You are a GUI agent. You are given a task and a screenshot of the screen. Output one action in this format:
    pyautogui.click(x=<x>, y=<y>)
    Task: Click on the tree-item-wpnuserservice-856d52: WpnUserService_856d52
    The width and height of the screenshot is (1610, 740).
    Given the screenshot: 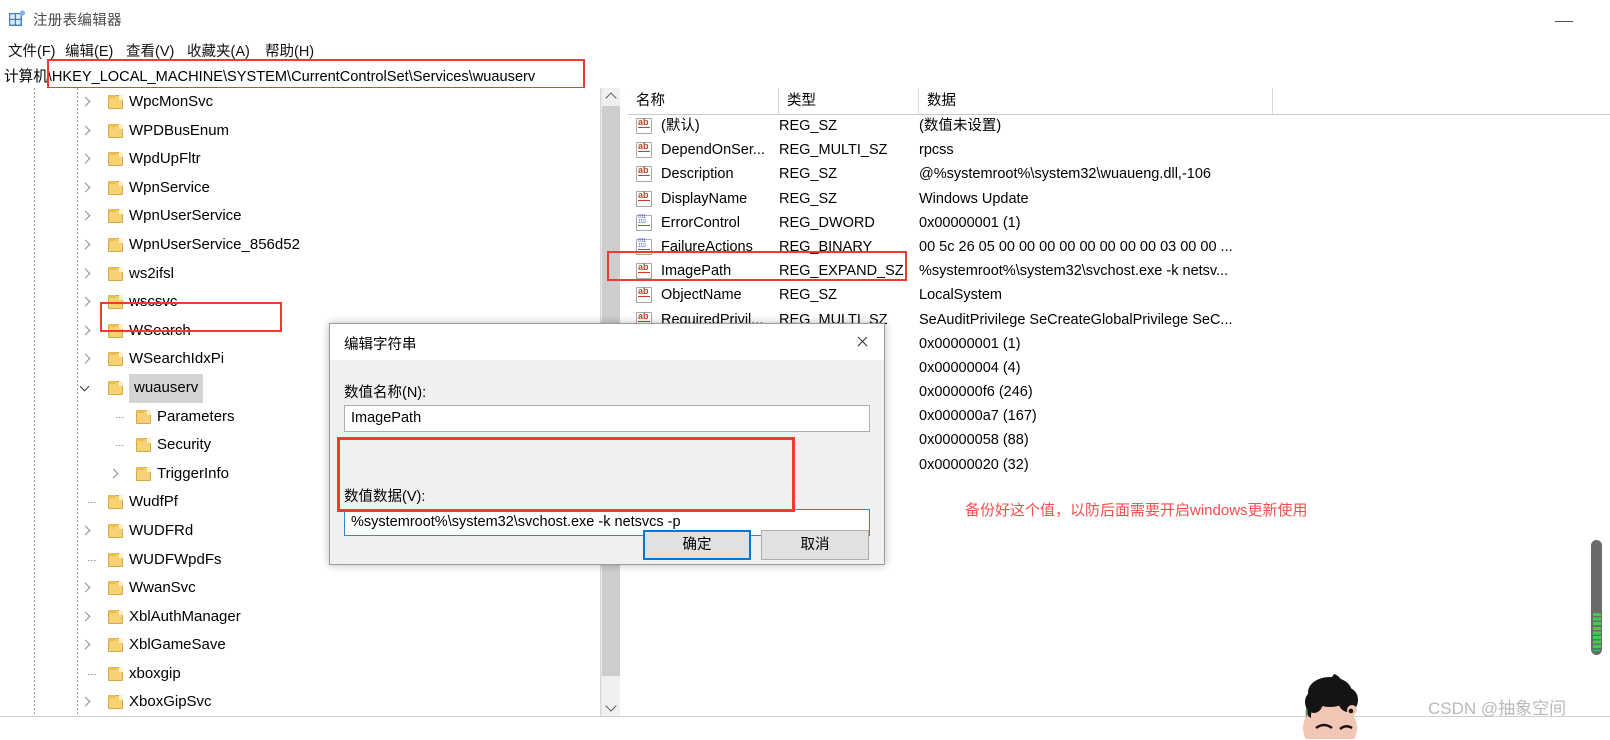 What is the action you would take?
    pyautogui.click(x=300, y=245)
    